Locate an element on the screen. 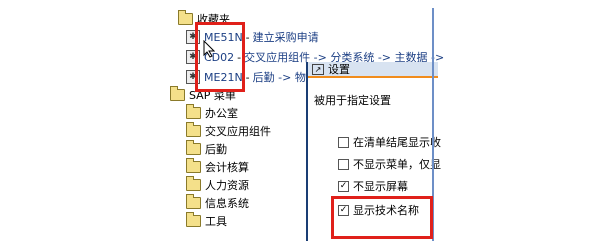 This screenshot has height=241, width=600. tech-name-highlight is located at coordinates (382, 217).